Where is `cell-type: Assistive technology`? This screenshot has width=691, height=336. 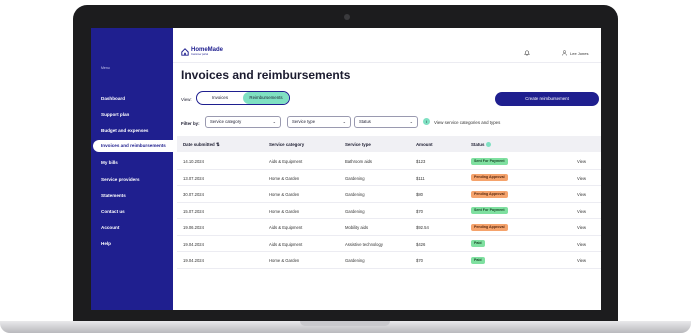 cell-type: Assistive technology is located at coordinates (364, 244).